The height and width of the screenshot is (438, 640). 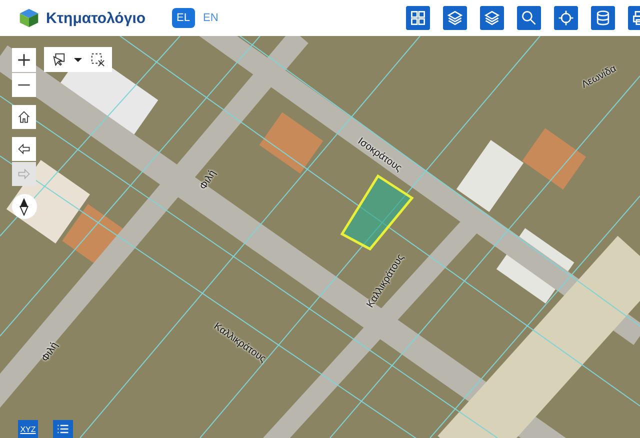 I want to click on cursor-select-icon, so click(x=58, y=59).